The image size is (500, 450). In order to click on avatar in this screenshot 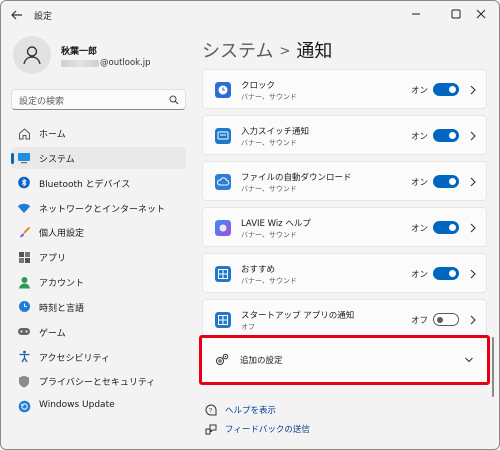, I will do `click(32, 55)`.